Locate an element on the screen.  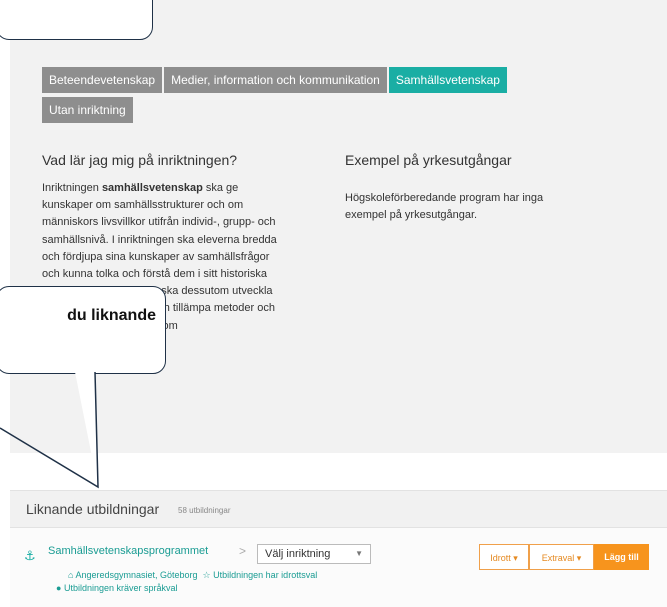
similar-title: Liknande utbildningar is located at coordinates (93, 509).